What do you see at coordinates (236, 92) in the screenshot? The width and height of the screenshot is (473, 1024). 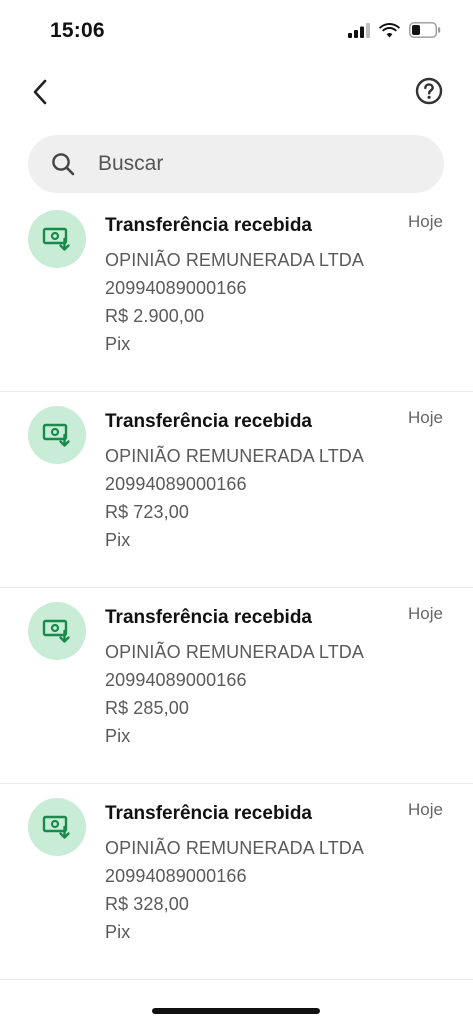 I see `nav-bar` at bounding box center [236, 92].